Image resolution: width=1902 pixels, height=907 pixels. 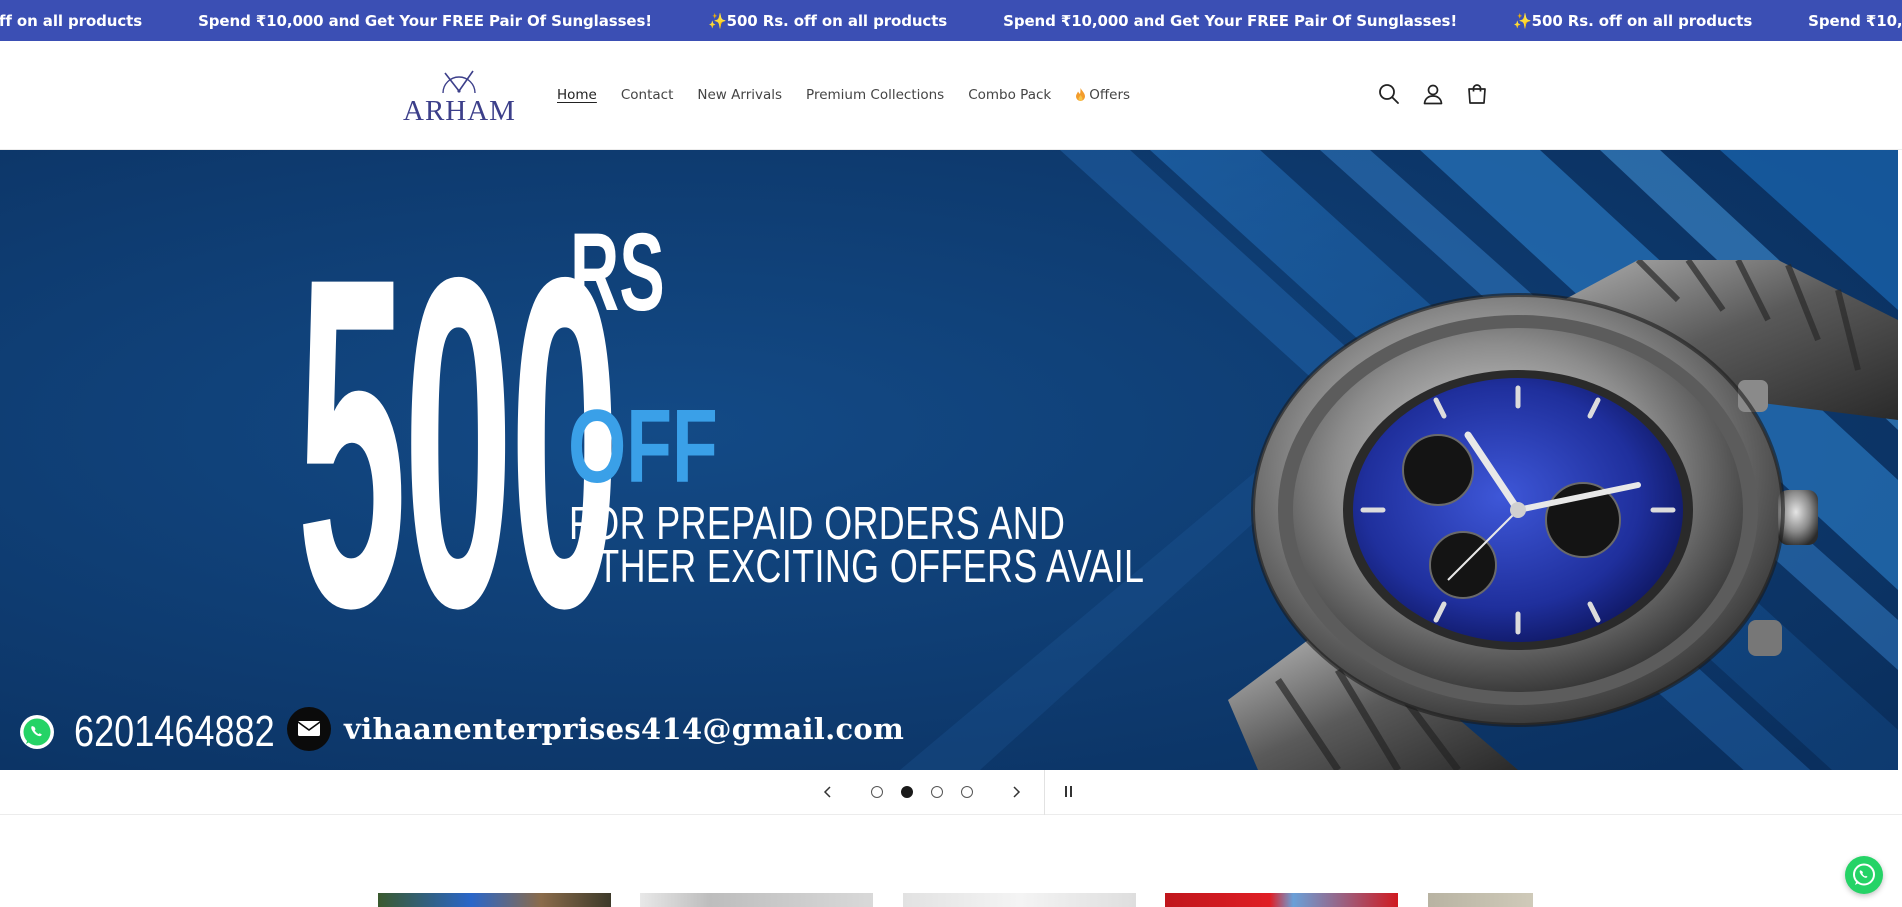 I want to click on hero-subline-2: OTHER EXCITING OFFERS AVAIL, so click(x=857, y=566).